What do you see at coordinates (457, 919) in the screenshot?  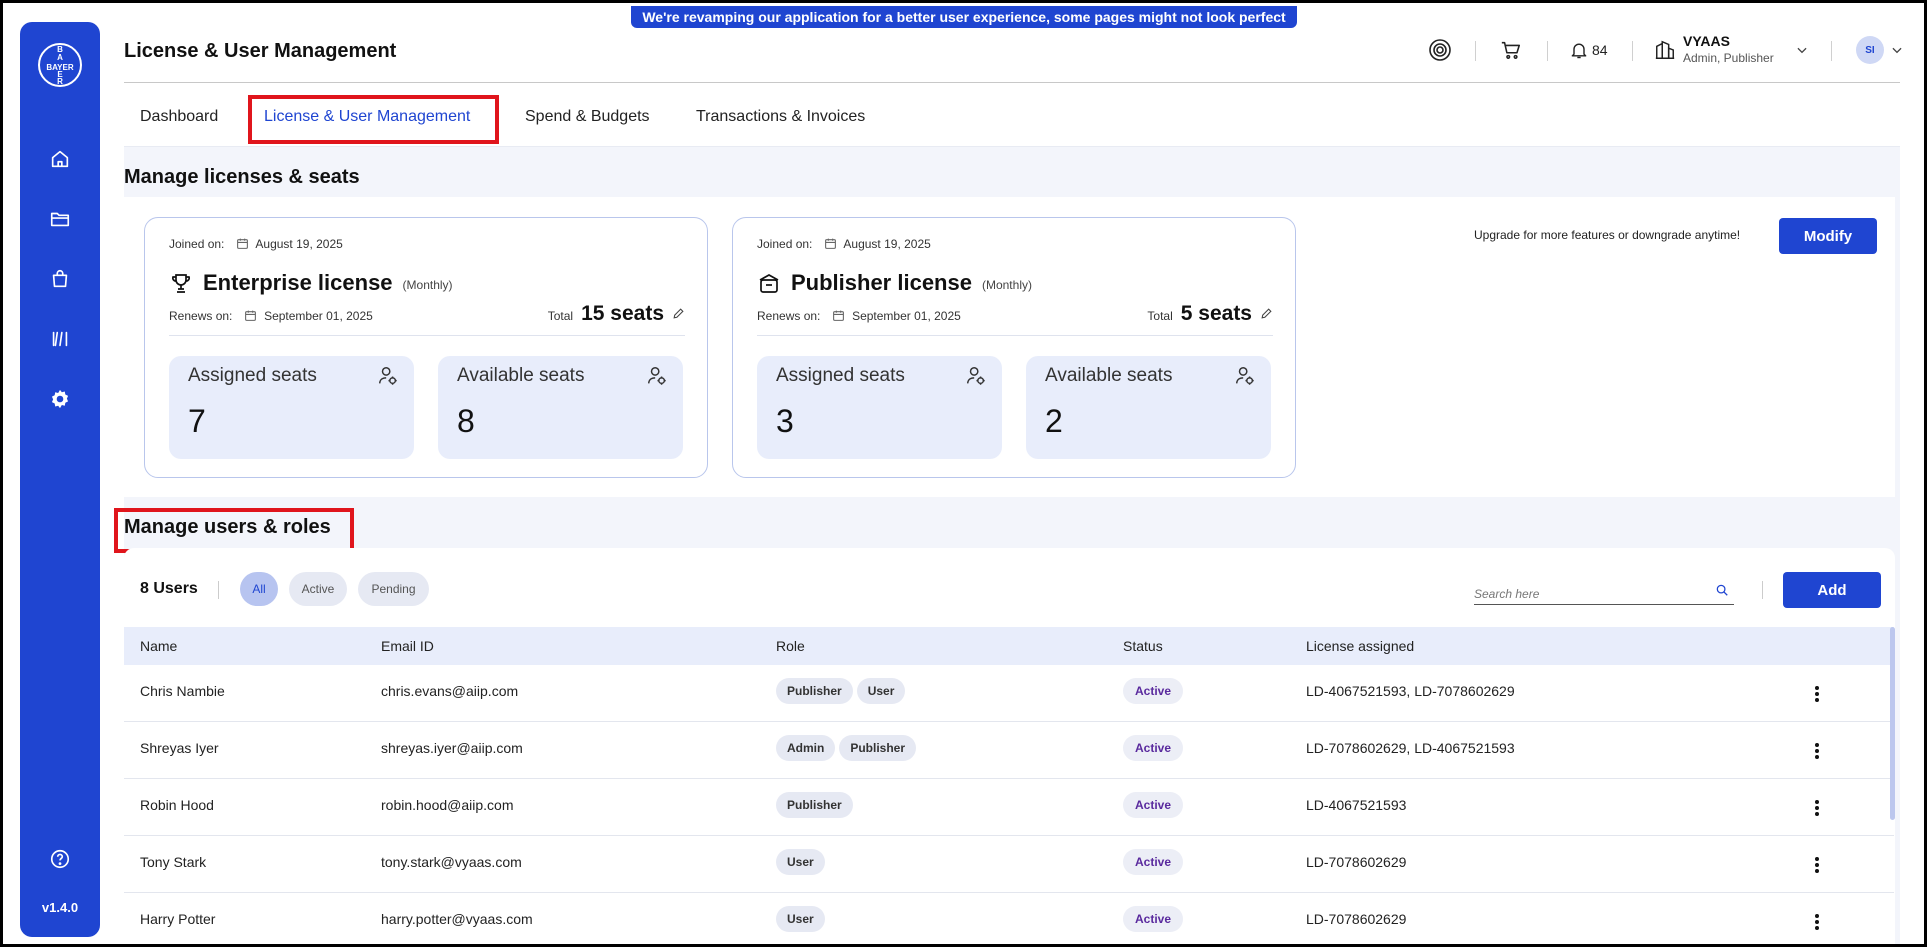 I see `user-email: harry.potter@vyaas.com` at bounding box center [457, 919].